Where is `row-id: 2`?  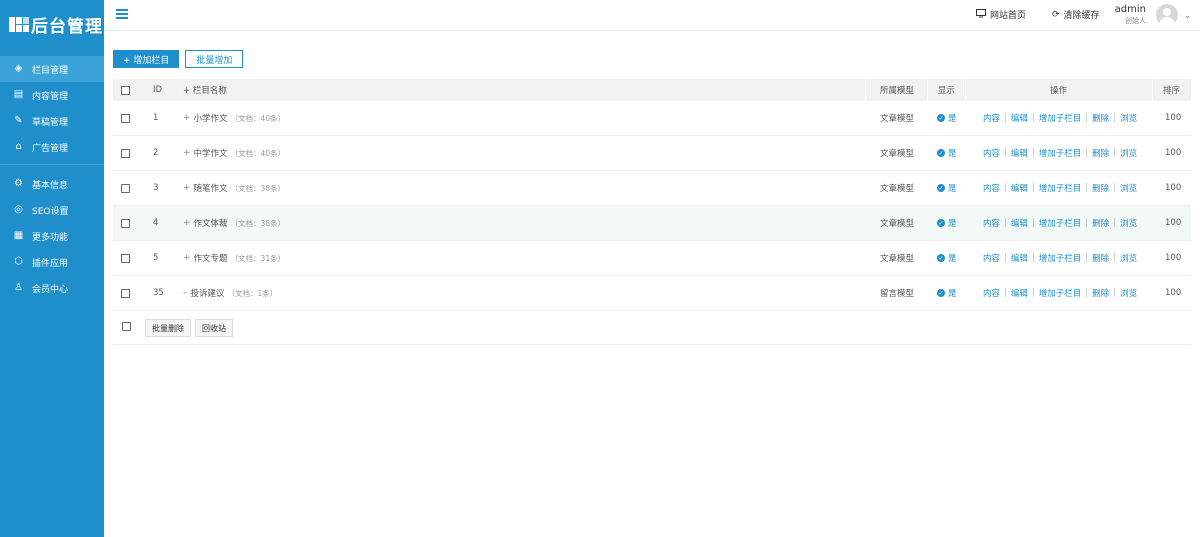
row-id: 2 is located at coordinates (156, 153).